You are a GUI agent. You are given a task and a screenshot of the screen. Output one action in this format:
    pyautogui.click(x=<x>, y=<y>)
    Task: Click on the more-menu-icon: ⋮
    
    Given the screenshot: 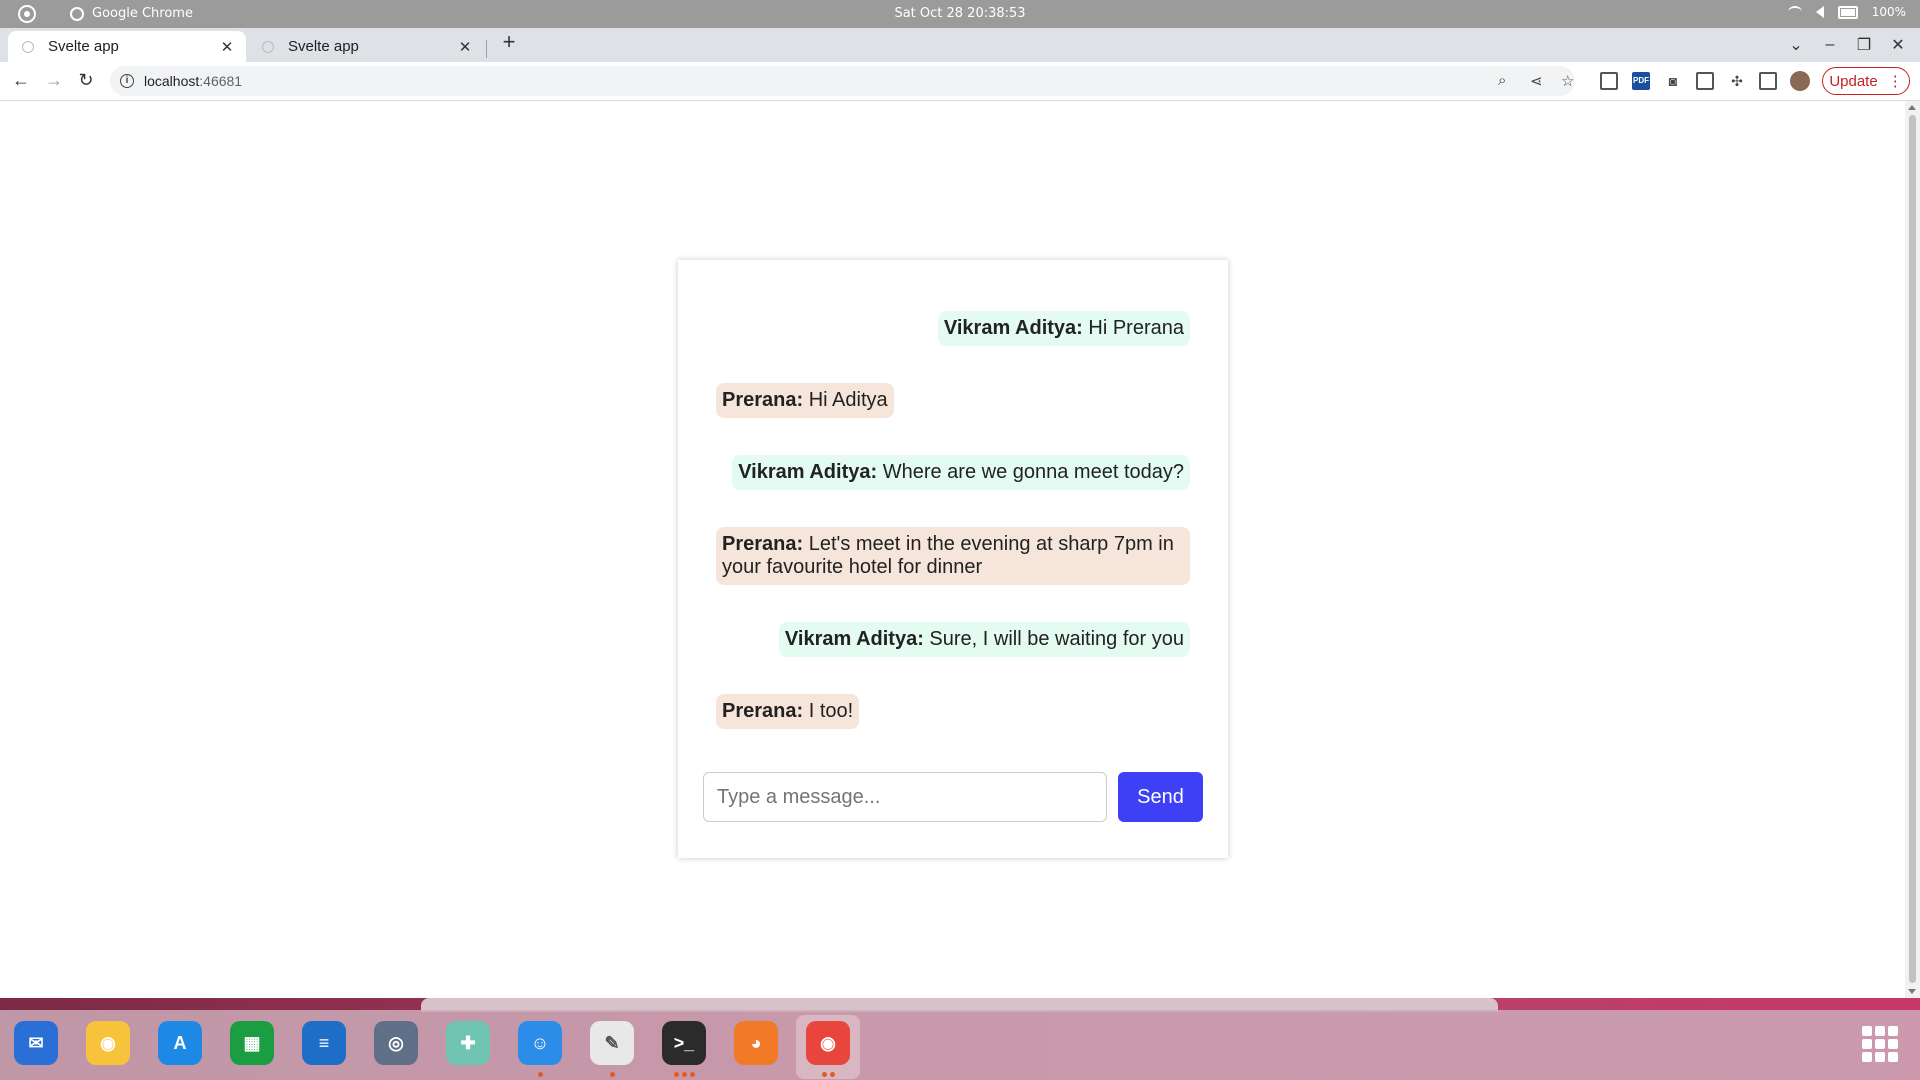 What is the action you would take?
    pyautogui.click(x=1895, y=81)
    